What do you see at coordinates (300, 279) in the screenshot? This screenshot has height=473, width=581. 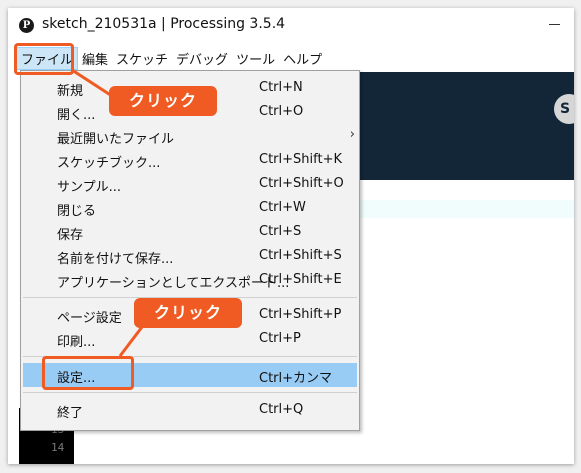 I see `menu-item-shortcut: Ctrl+Shift+E` at bounding box center [300, 279].